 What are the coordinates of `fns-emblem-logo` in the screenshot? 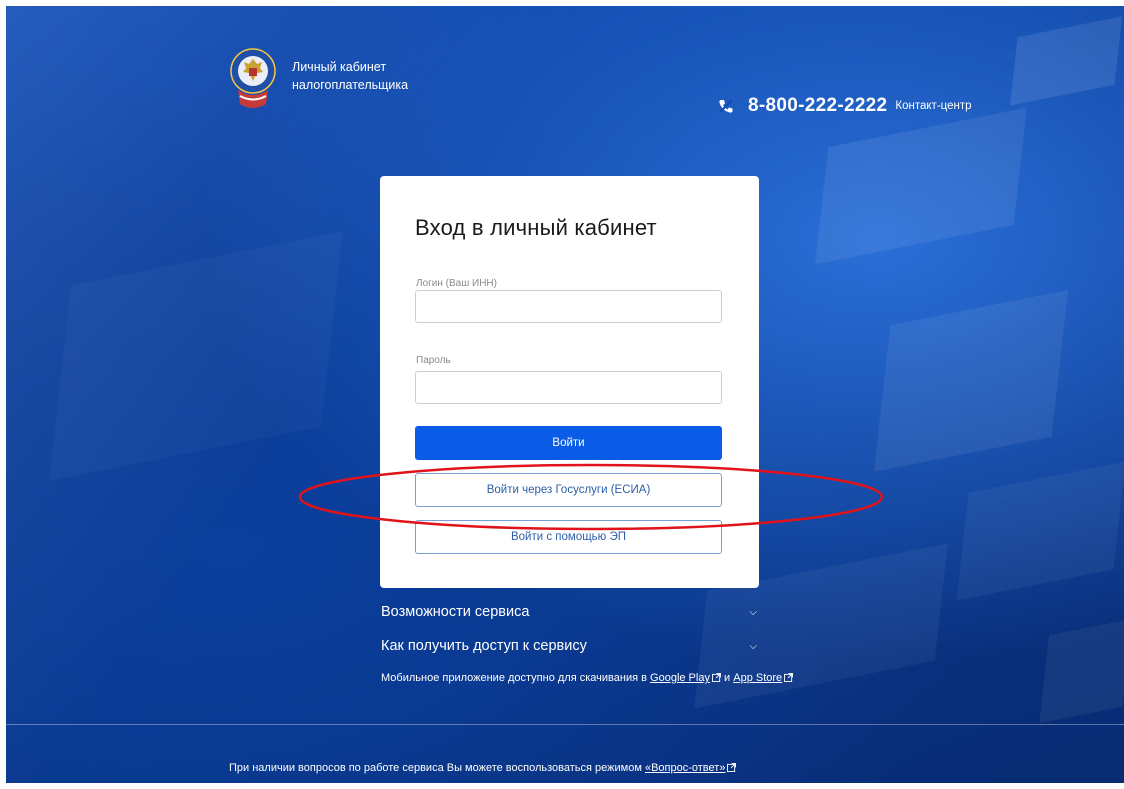 It's located at (253, 82).